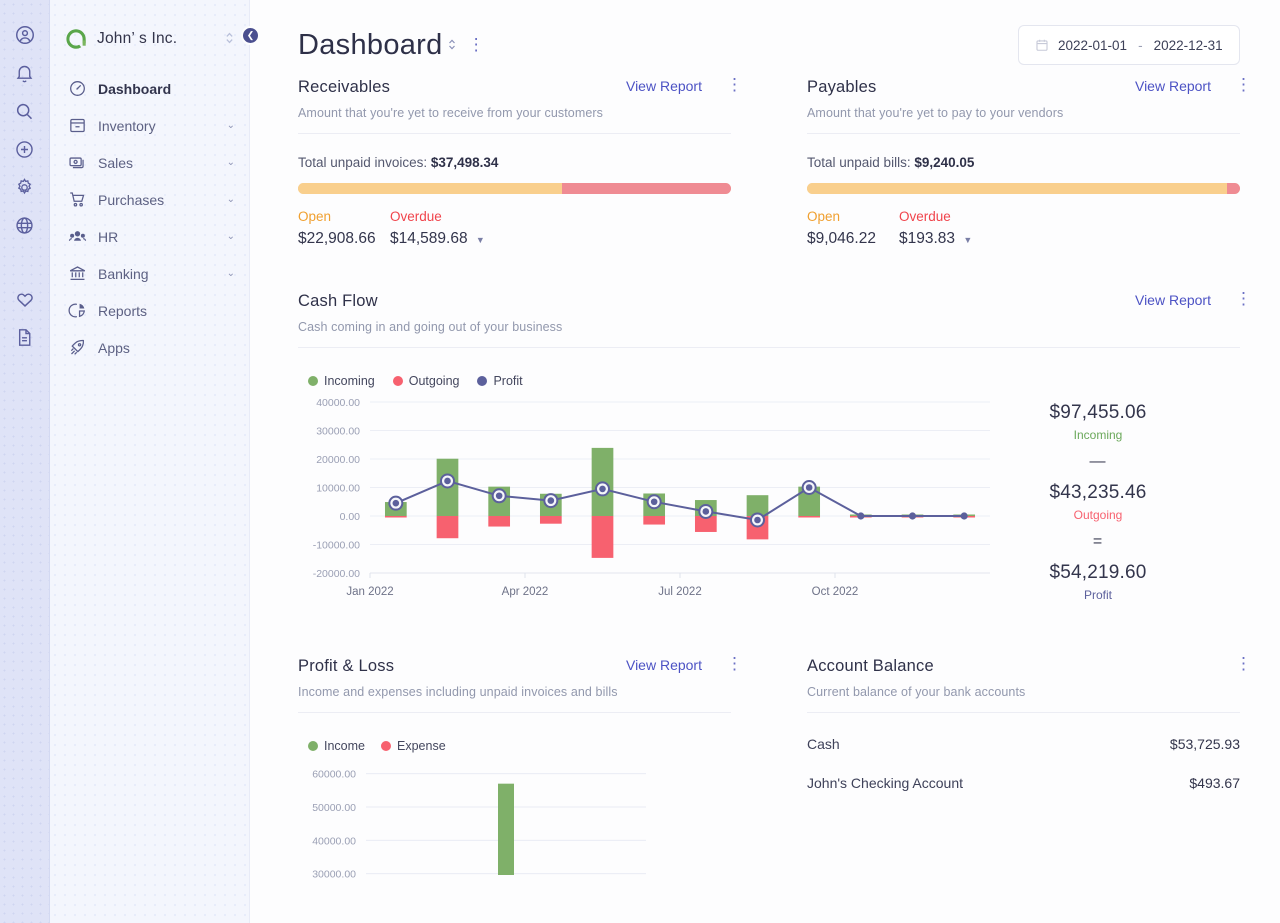 This screenshot has height=923, width=1280. What do you see at coordinates (514, 188) in the screenshot?
I see `receivables-progress-bar` at bounding box center [514, 188].